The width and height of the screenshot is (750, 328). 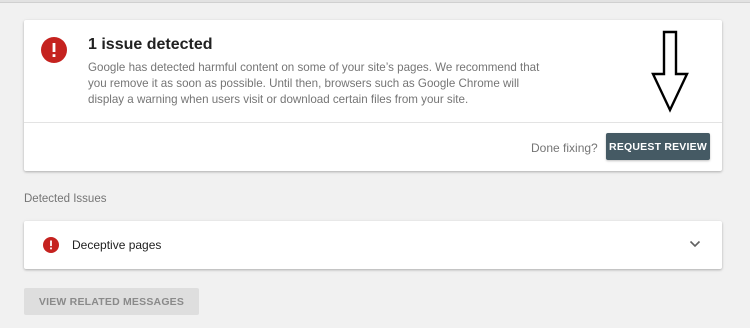 What do you see at coordinates (695, 244) in the screenshot?
I see `chevron-down-icon` at bounding box center [695, 244].